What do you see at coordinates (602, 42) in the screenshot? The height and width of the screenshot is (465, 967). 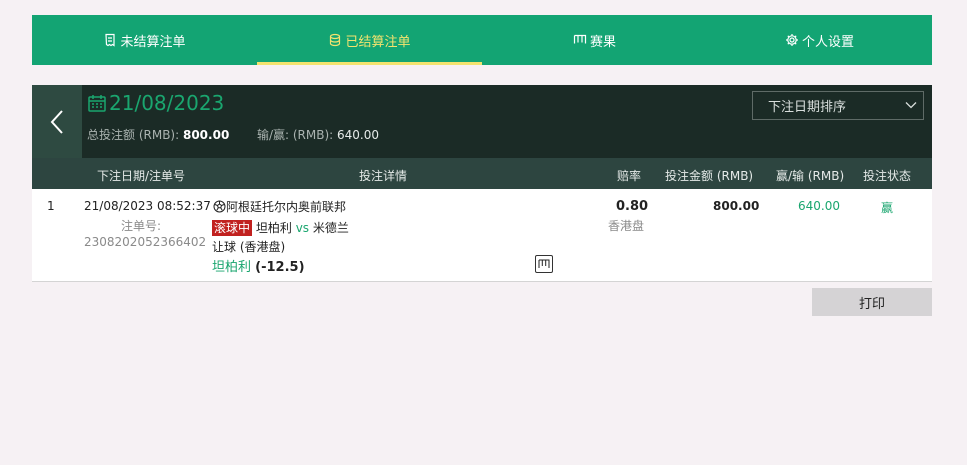 I see `tab-label: 赛果` at bounding box center [602, 42].